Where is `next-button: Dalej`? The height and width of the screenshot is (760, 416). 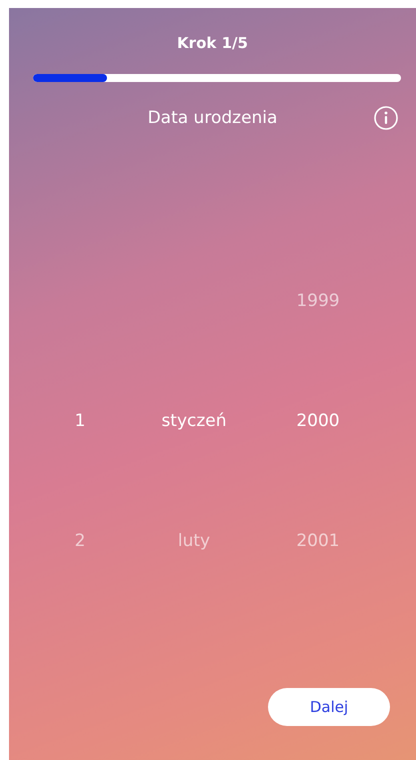 next-button: Dalej is located at coordinates (329, 707).